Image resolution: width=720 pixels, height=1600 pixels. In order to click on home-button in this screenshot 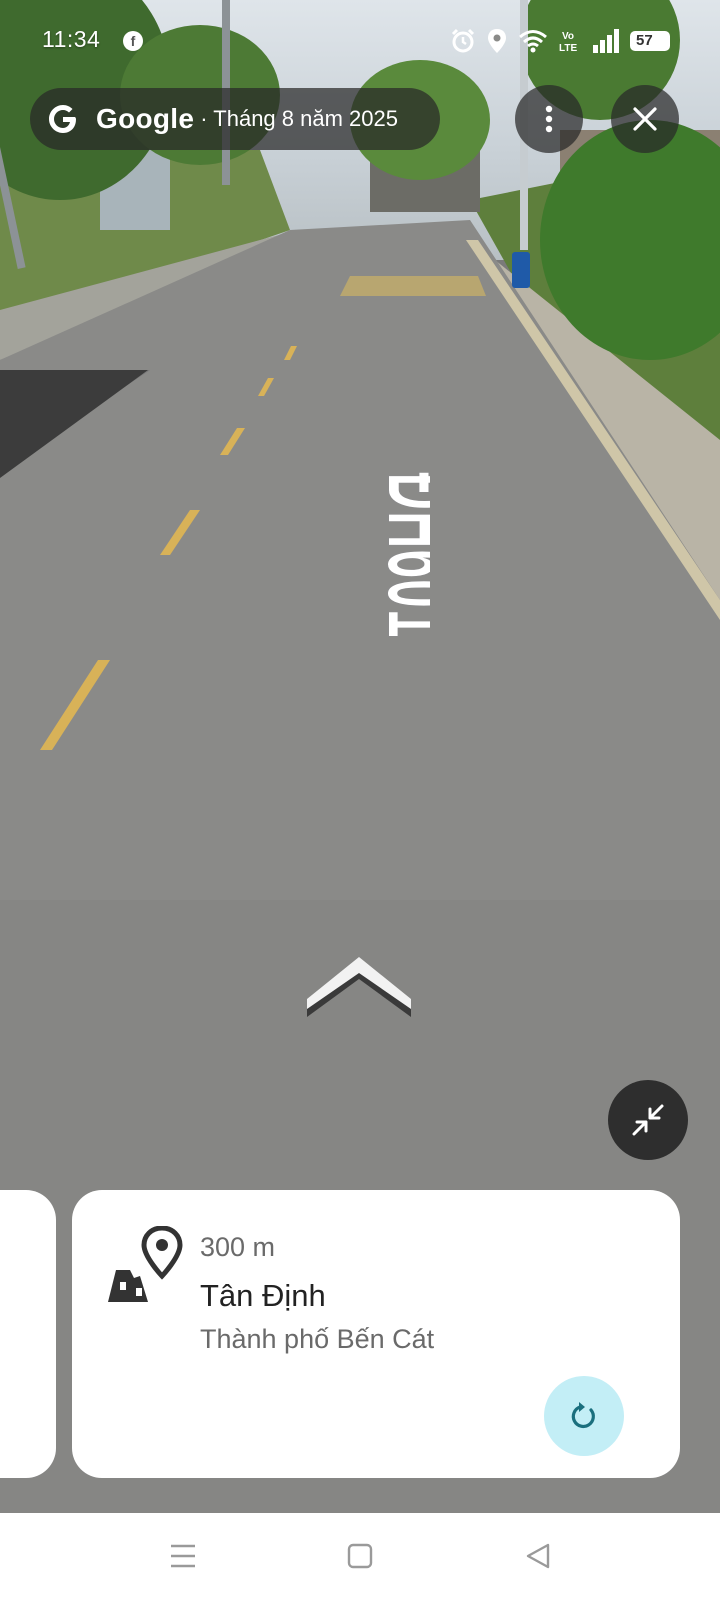, I will do `click(360, 1556)`.